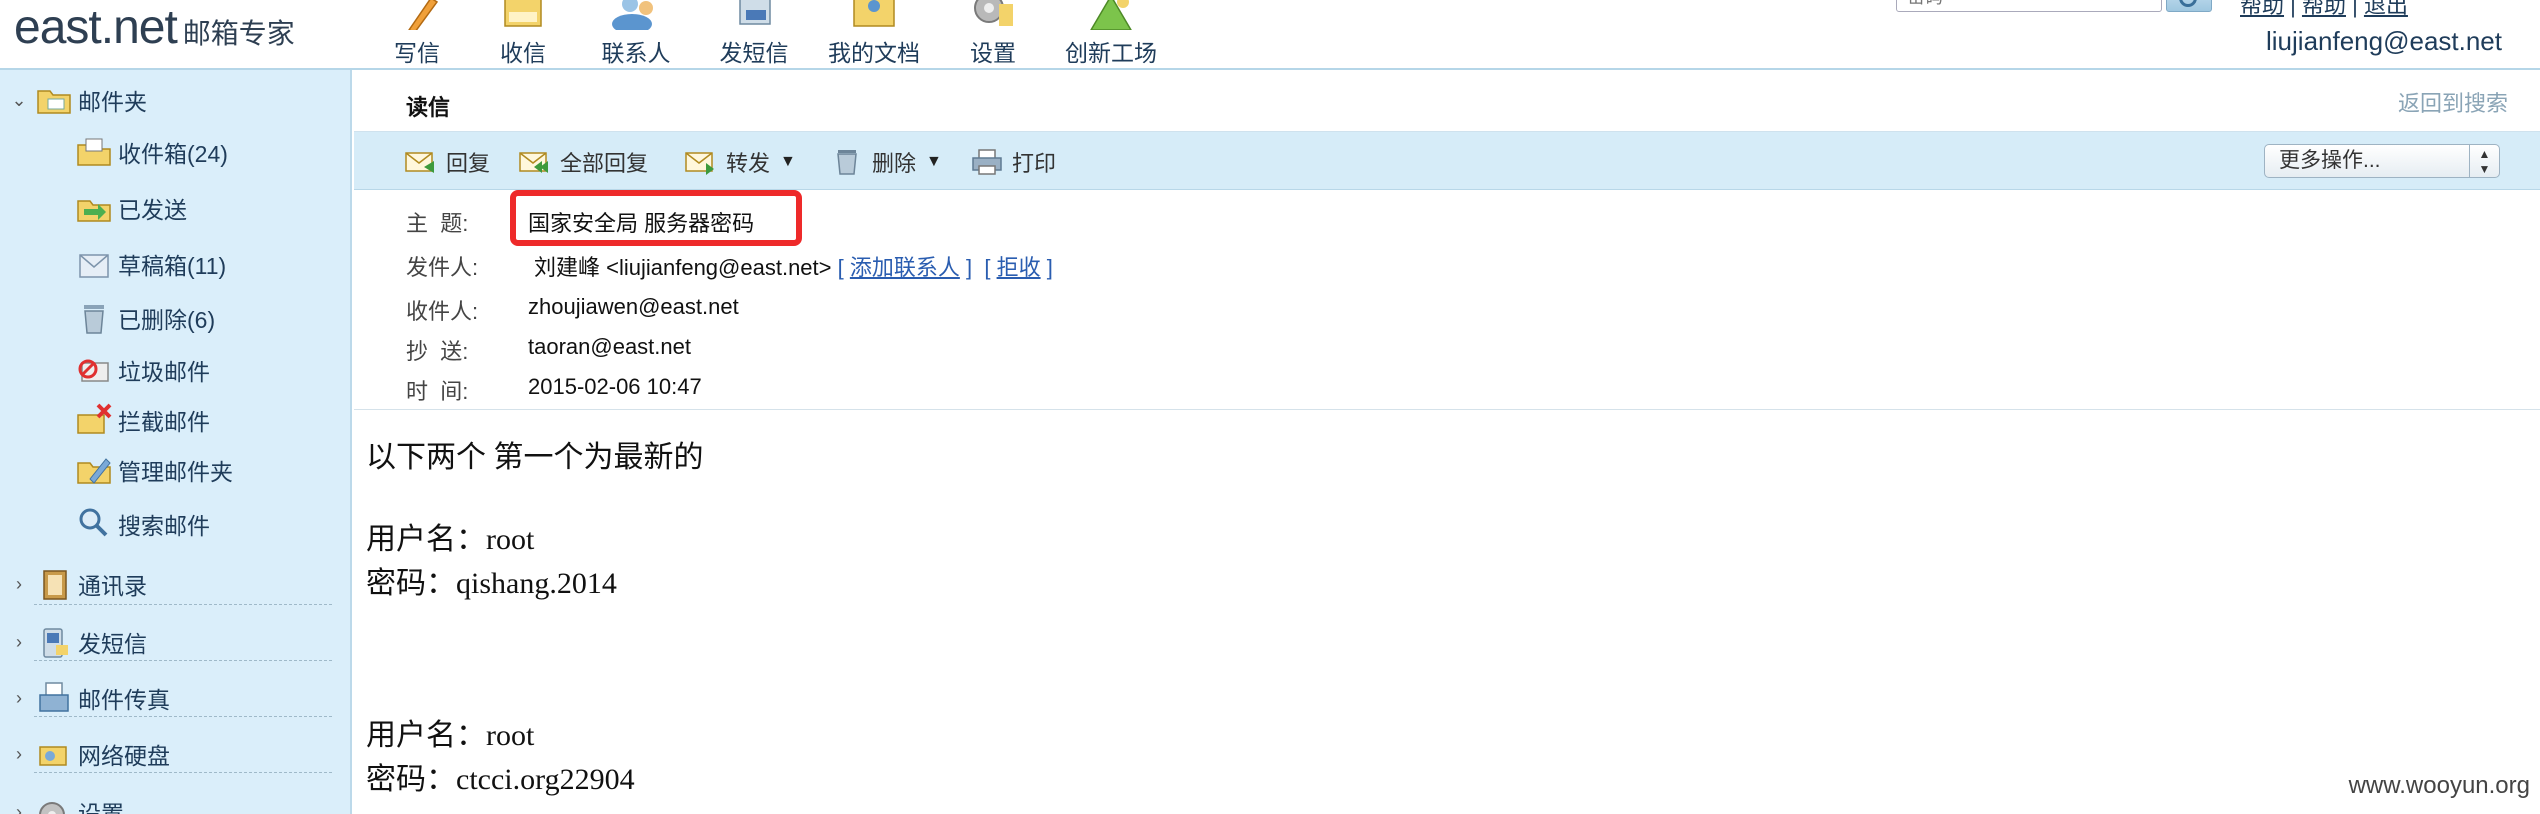  I want to click on nav-compose: 写信, so click(417, 35).